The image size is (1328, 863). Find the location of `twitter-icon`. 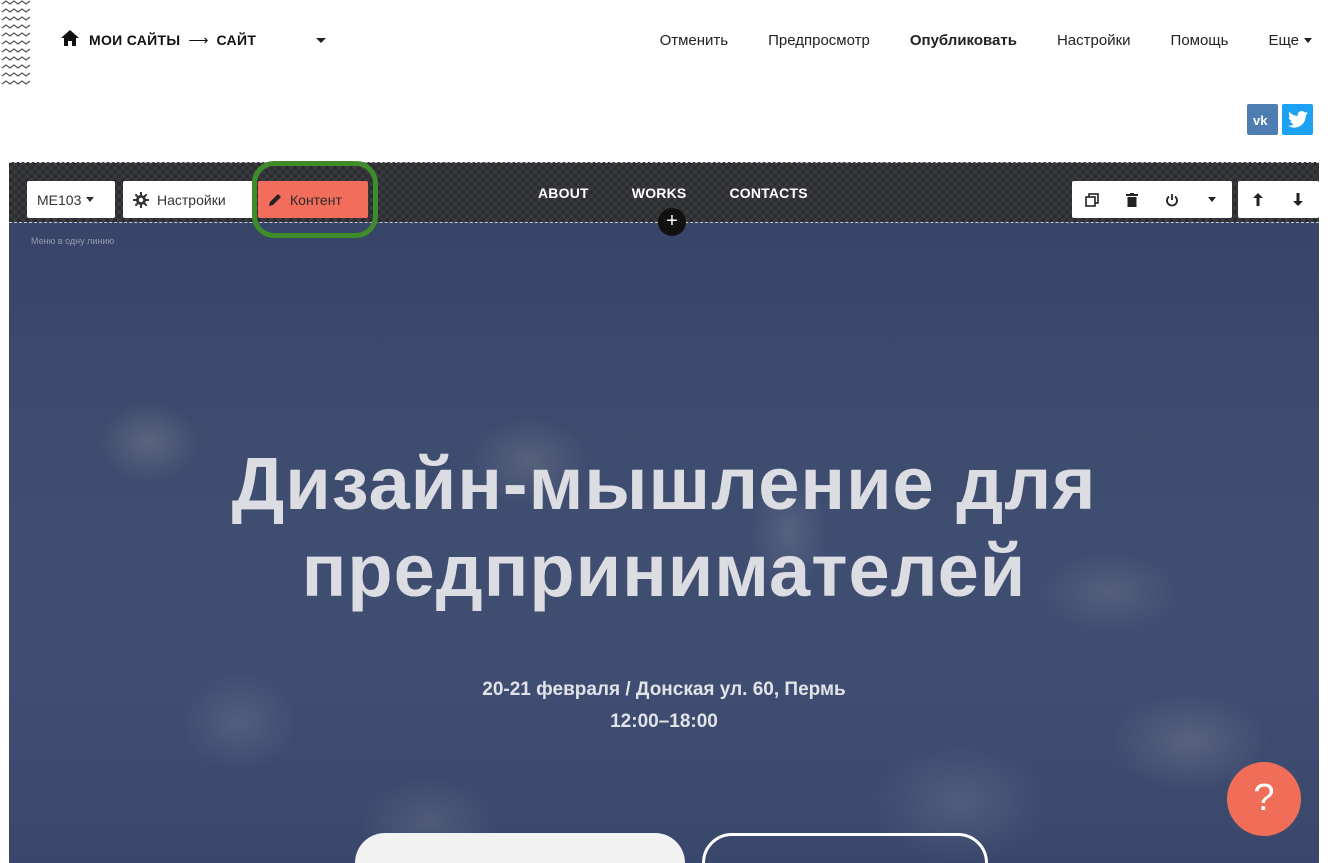

twitter-icon is located at coordinates (1297, 119).